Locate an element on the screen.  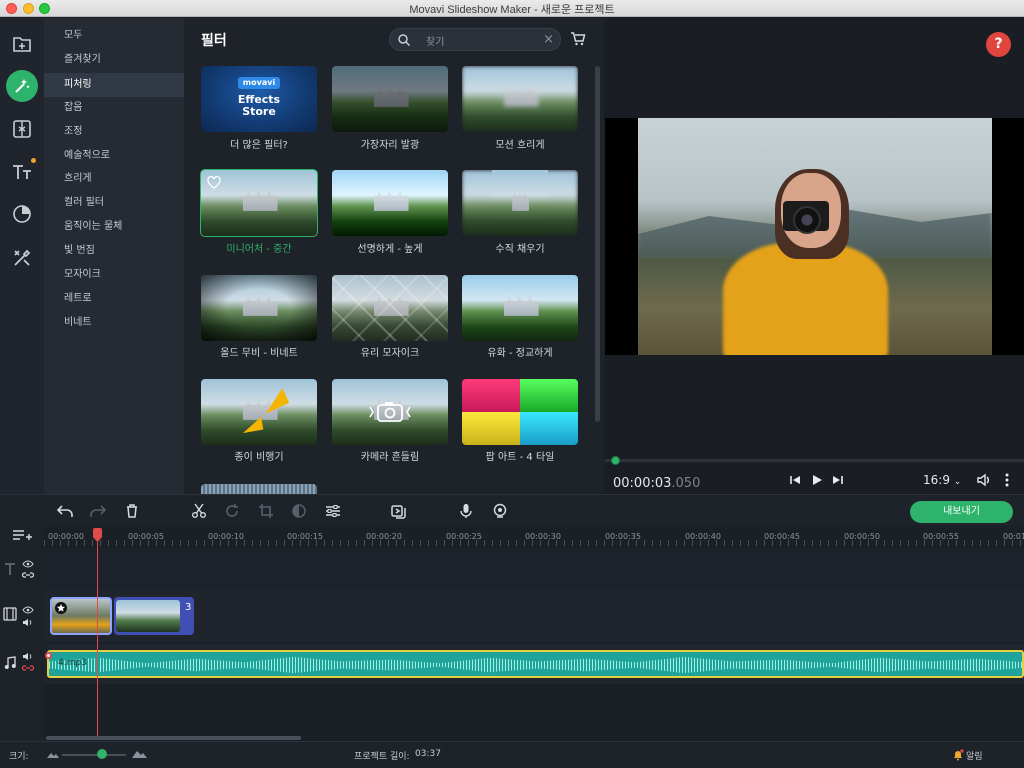
filters-scrollbar is located at coordinates (597, 244).